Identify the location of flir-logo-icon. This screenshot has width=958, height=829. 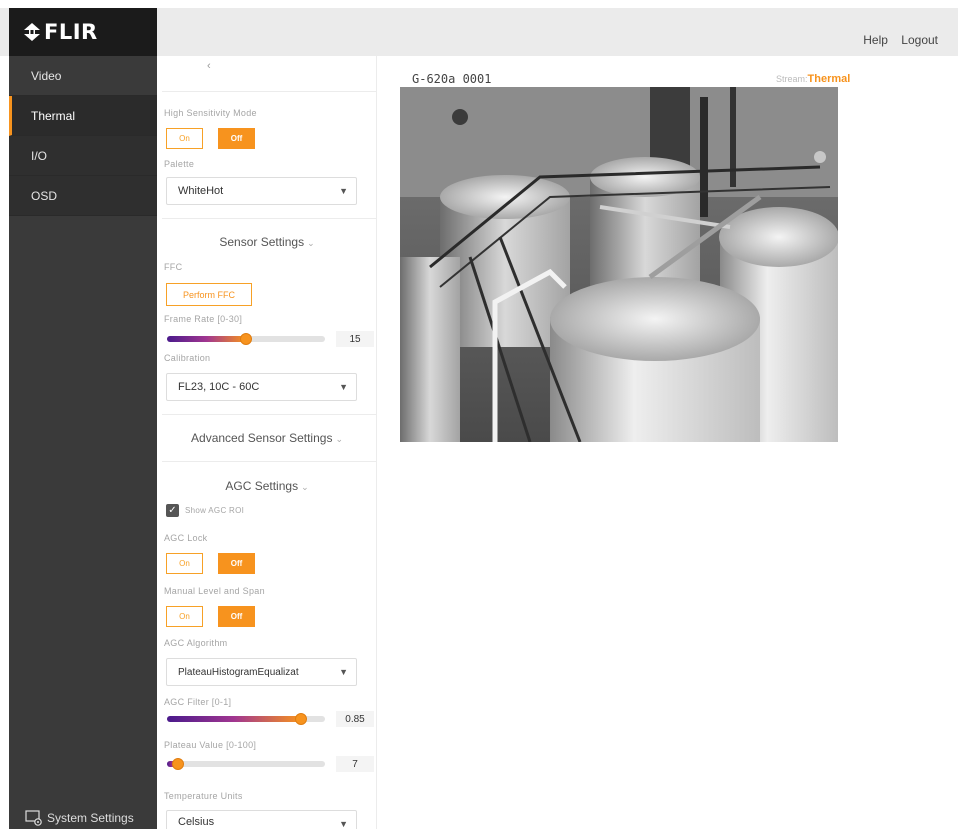
(32, 32).